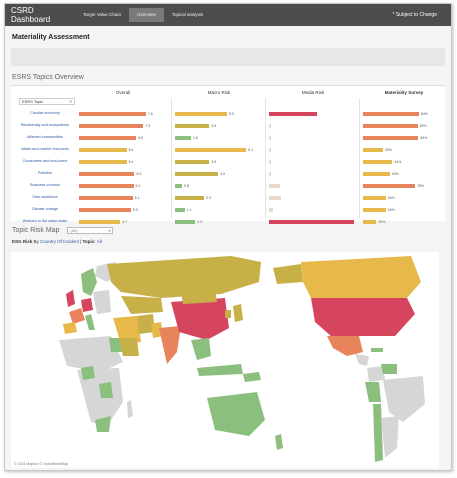 The image size is (457, 478). I want to click on macro-risk-value-label: 1.1, so click(189, 210).